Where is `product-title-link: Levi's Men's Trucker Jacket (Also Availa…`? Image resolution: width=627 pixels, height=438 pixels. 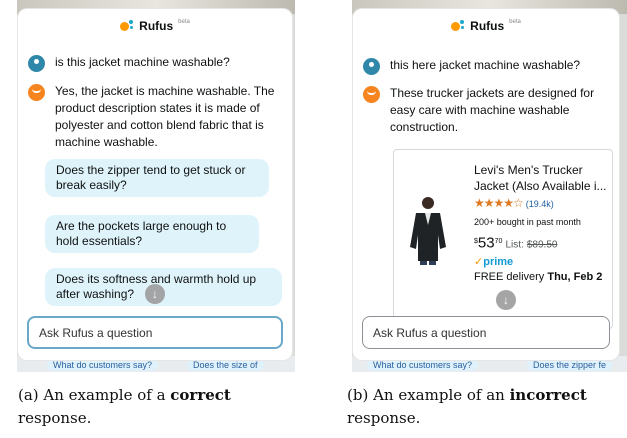
product-title-link: Levi's Men's Trucker Jacket (Also Availa… is located at coordinates (541, 178).